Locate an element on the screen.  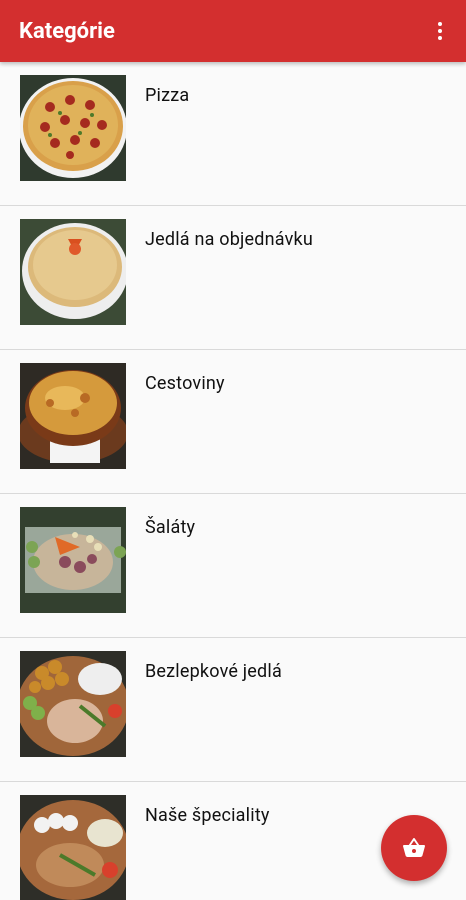
shopping-basket-icon is located at coordinates (414, 847).